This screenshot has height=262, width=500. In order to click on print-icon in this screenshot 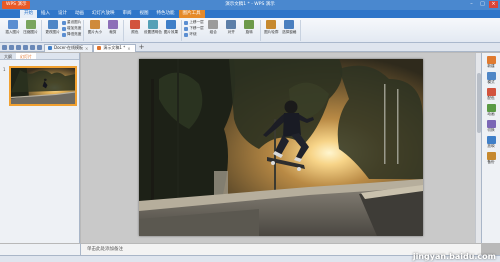, I will do `click(25, 47)`.